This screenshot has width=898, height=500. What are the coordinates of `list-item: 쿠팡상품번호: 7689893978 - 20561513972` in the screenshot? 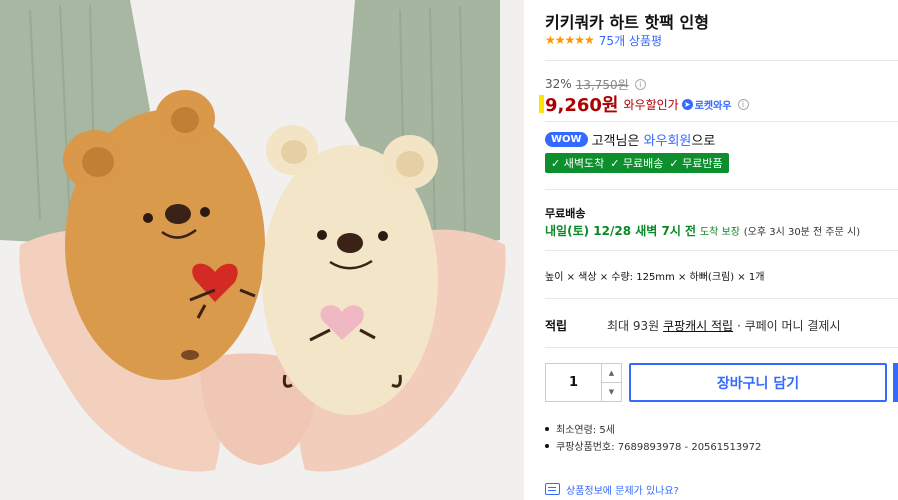 It's located at (653, 445).